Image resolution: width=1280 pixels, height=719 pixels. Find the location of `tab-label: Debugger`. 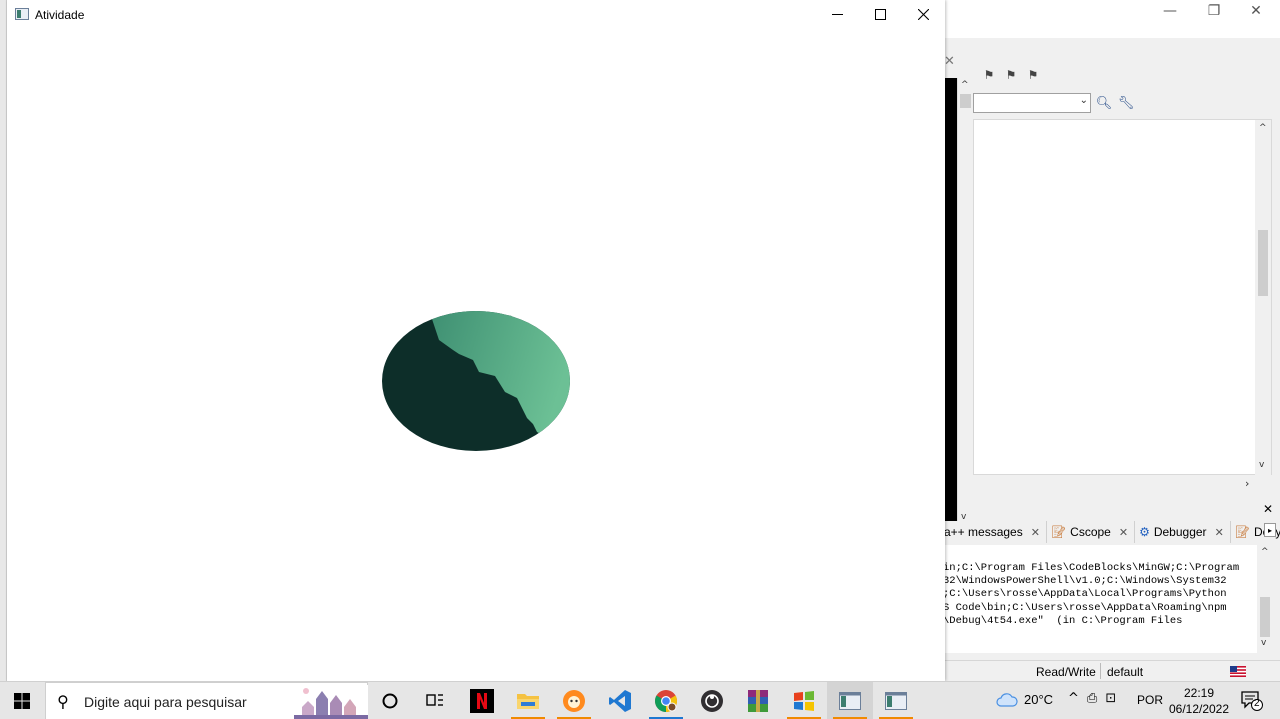

tab-label: Debugger is located at coordinates (1180, 532).